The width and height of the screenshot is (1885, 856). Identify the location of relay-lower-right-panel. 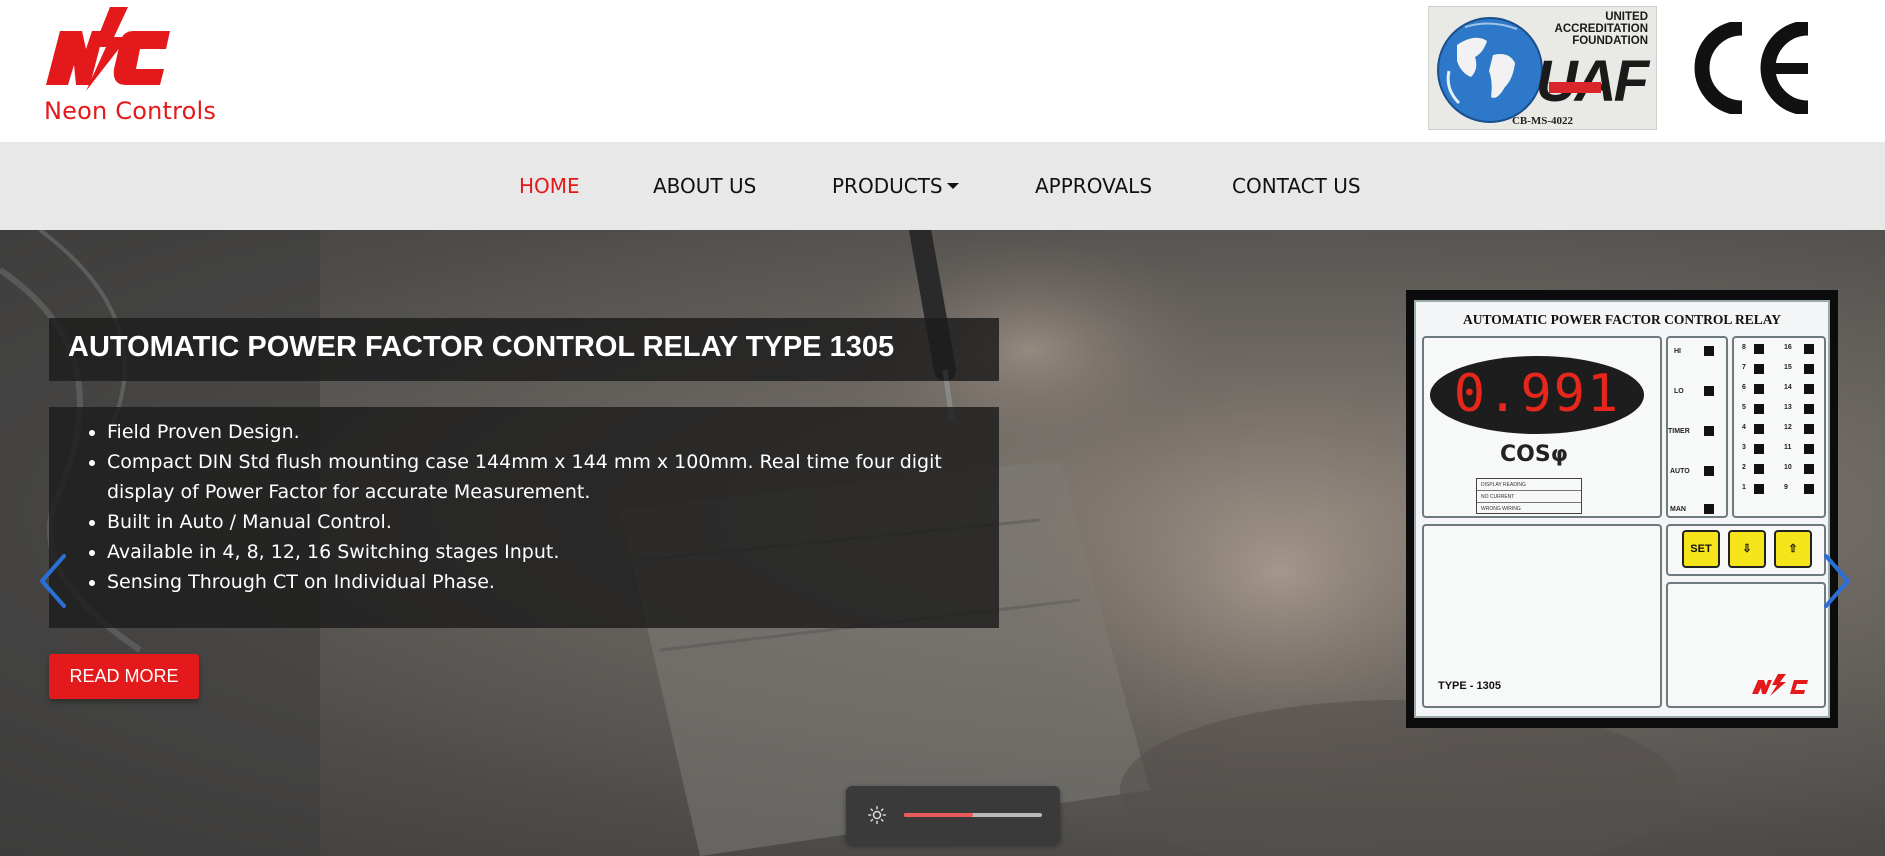
(1746, 645).